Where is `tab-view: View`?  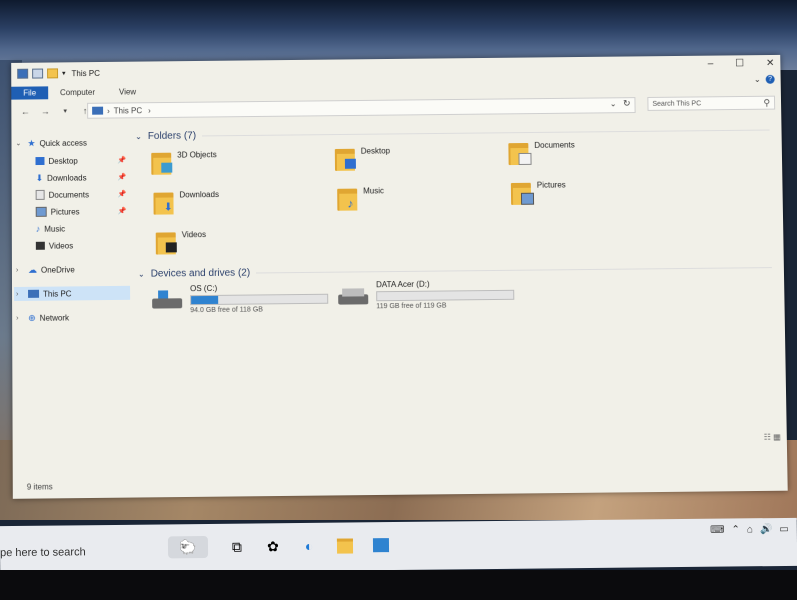
tab-view: View is located at coordinates (127, 91).